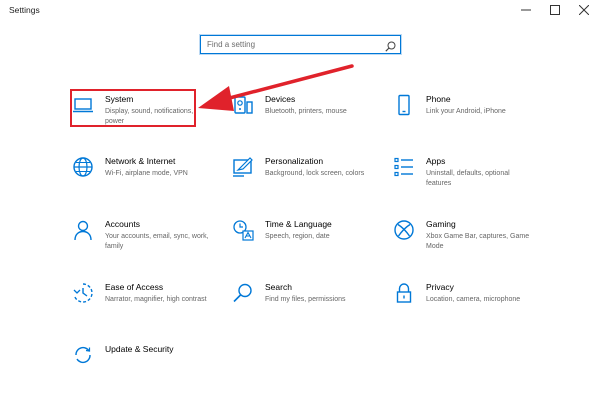 The width and height of the screenshot is (600, 394). What do you see at coordinates (312, 244) in the screenshot?
I see `tile-time-language: Time & Language Speech, region, date` at bounding box center [312, 244].